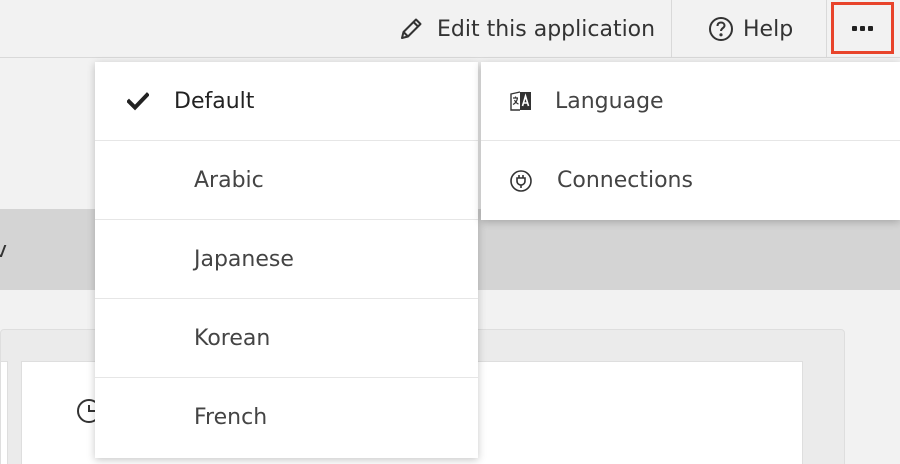 The image size is (900, 464). I want to click on help-button: Help, so click(750, 29).